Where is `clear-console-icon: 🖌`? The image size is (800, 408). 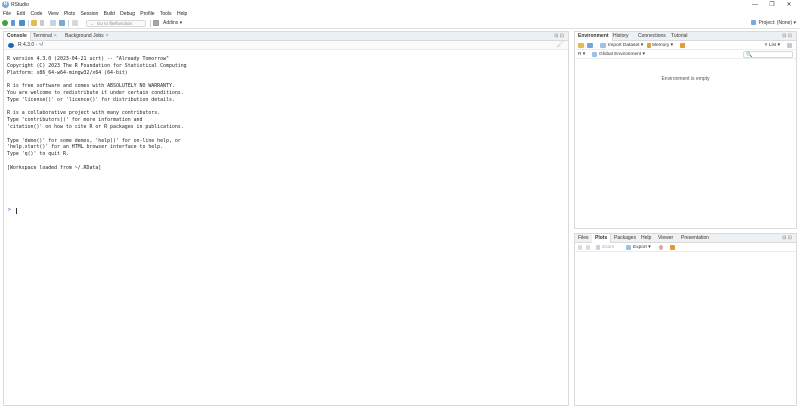 clear-console-icon: 🖌 is located at coordinates (560, 45).